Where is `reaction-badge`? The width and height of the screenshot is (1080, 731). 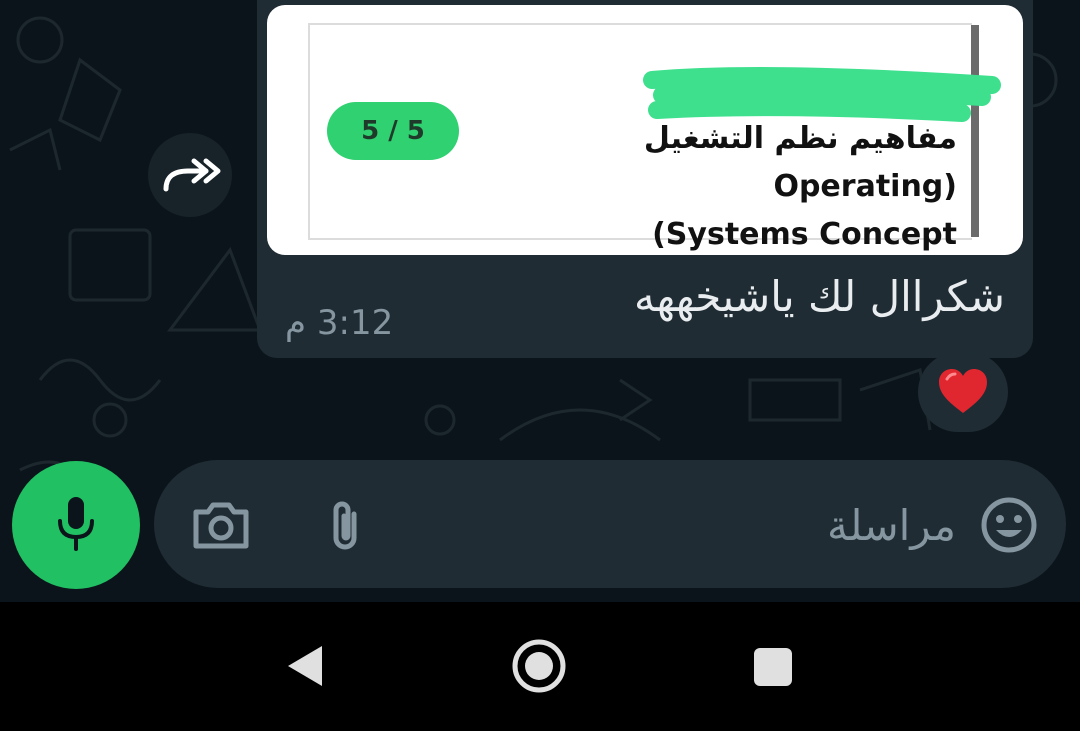 reaction-badge is located at coordinates (963, 392).